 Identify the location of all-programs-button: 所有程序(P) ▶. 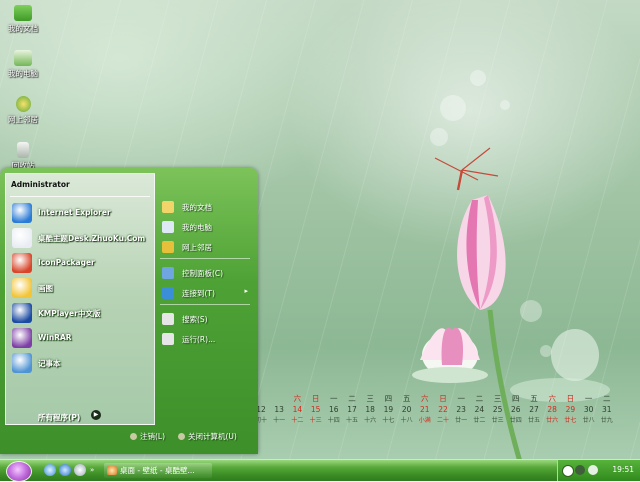
(69, 416).